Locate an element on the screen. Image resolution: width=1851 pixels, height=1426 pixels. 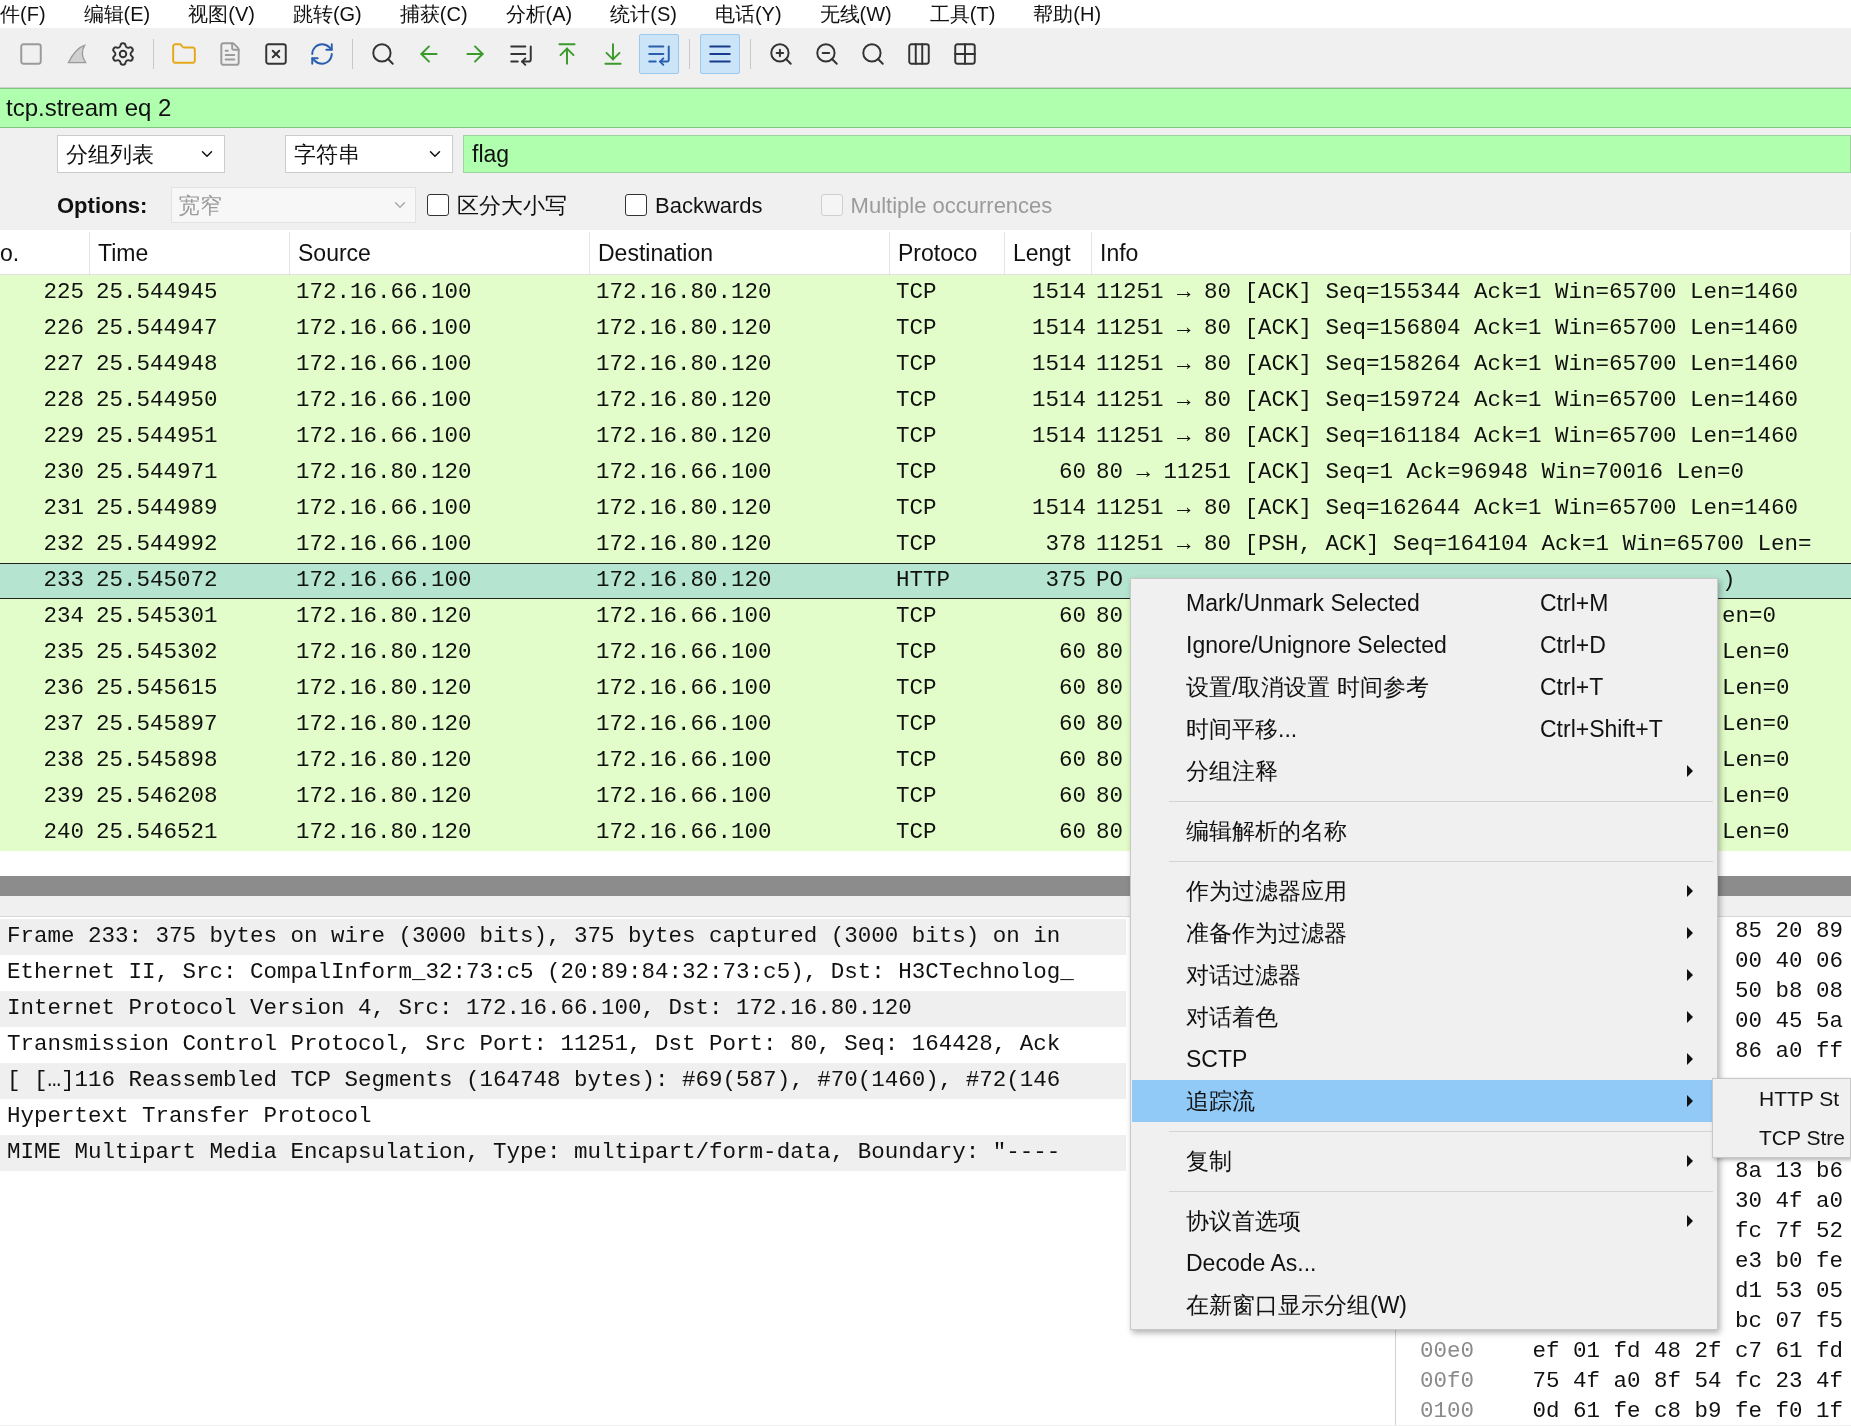
packet-row: 227 25.544948 172.16.66.100 172.16.80.120 TCP 1514 11251 → 80 [ACK] Seq=158264 Ack=1 Win=65700 Len=1460 is located at coordinates (925, 365).